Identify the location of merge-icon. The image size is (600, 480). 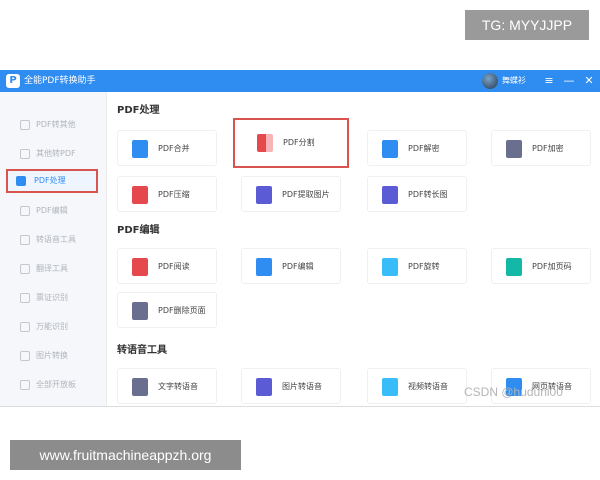
(140, 149).